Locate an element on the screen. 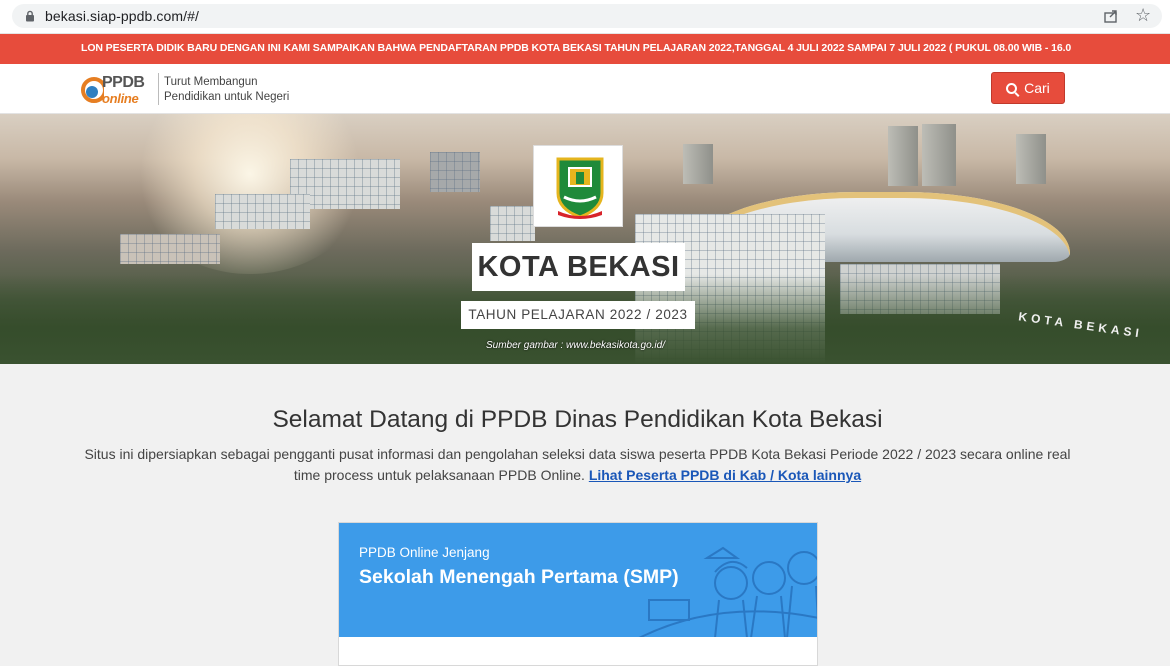 The width and height of the screenshot is (1170, 666). search-button: Cari is located at coordinates (1028, 88).